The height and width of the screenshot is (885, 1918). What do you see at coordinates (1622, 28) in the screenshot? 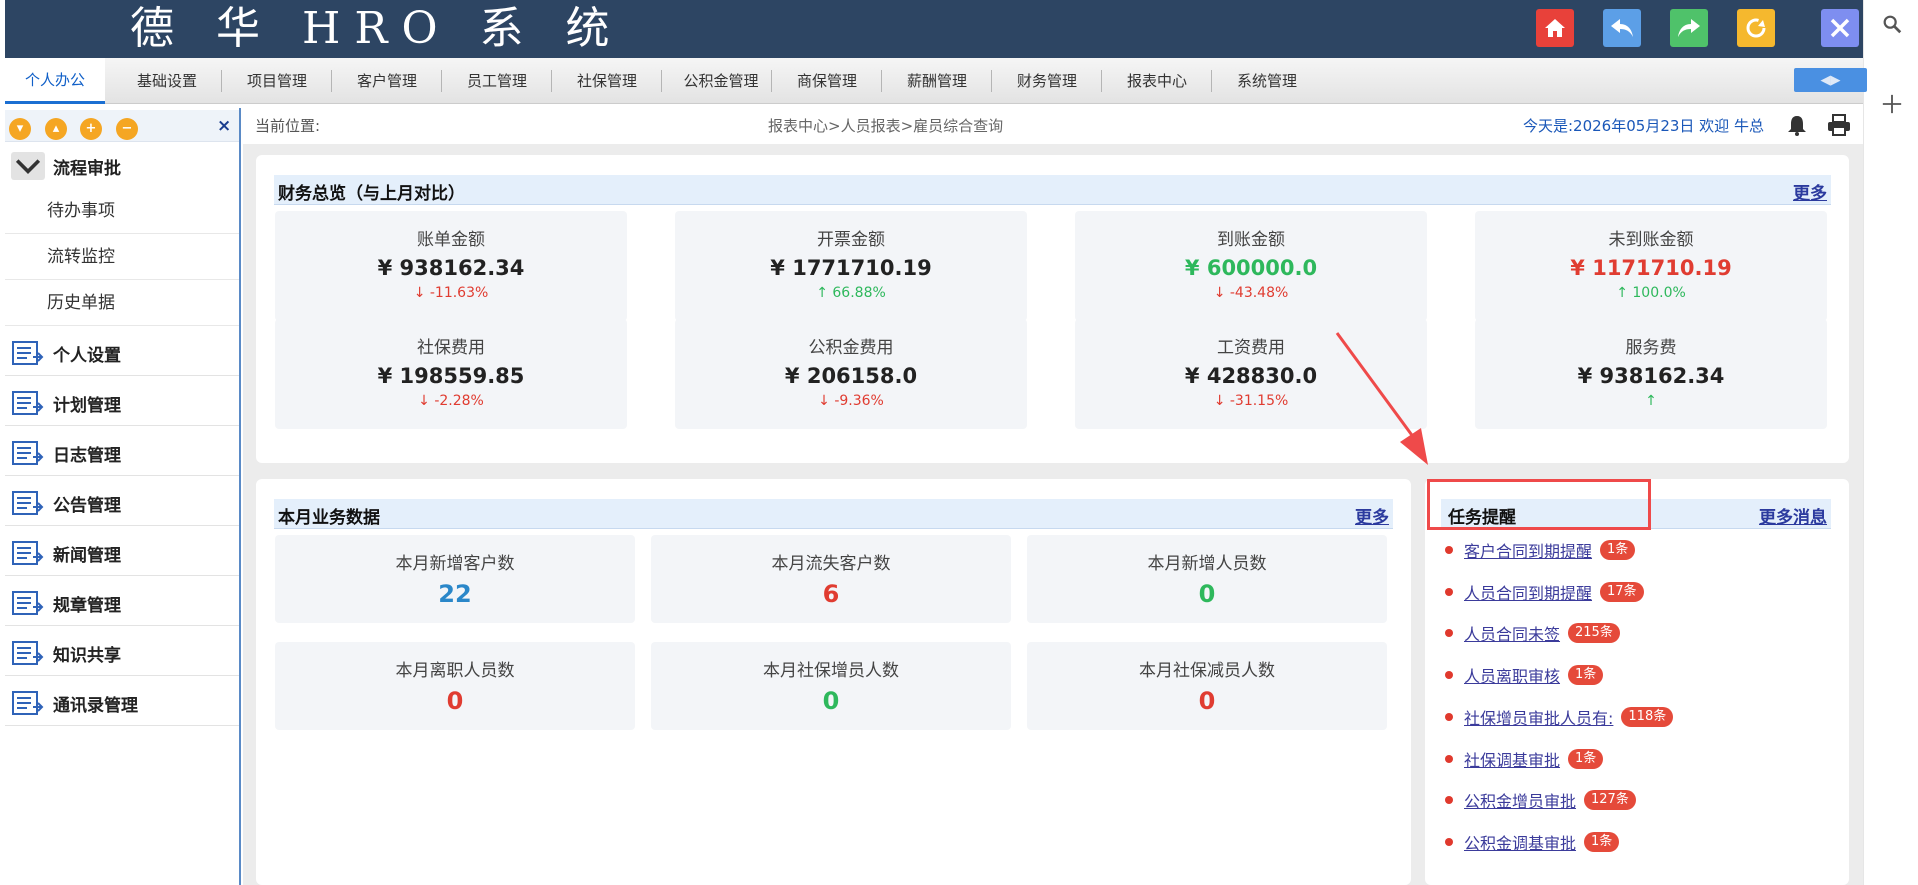
I see `back-button` at bounding box center [1622, 28].